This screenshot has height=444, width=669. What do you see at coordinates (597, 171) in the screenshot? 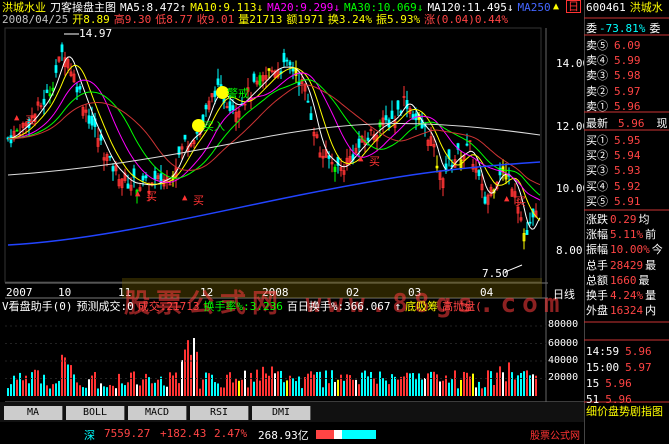
I see `buy-label: 买③` at bounding box center [597, 171].